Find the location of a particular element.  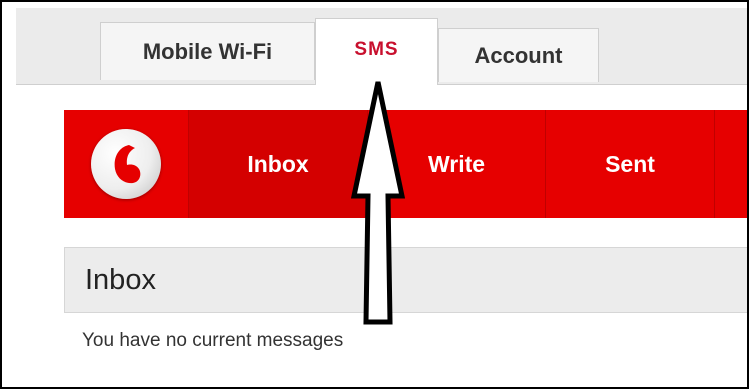

up-arrow-icon is located at coordinates (378, 203).